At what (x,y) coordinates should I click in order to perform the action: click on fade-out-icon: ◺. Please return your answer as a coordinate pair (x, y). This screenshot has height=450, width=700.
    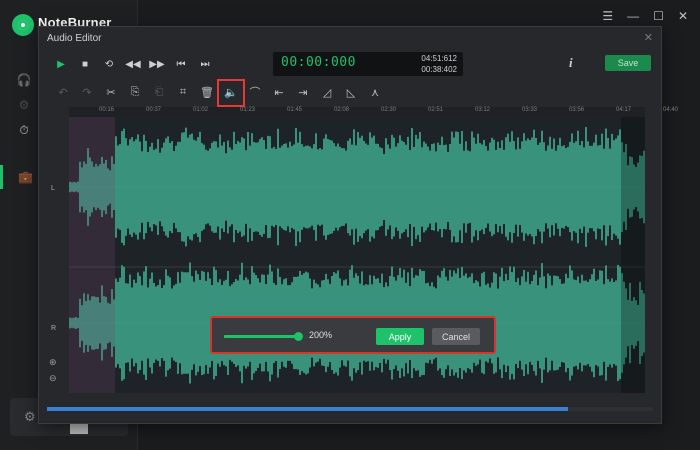
    Looking at the image, I should click on (351, 92).